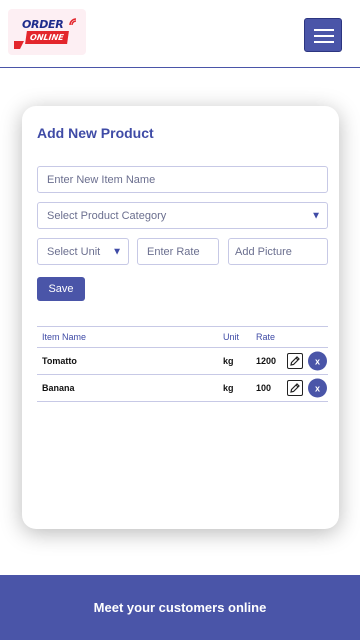 The width and height of the screenshot is (360, 640). What do you see at coordinates (58, 388) in the screenshot?
I see `row-item-name: Banana` at bounding box center [58, 388].